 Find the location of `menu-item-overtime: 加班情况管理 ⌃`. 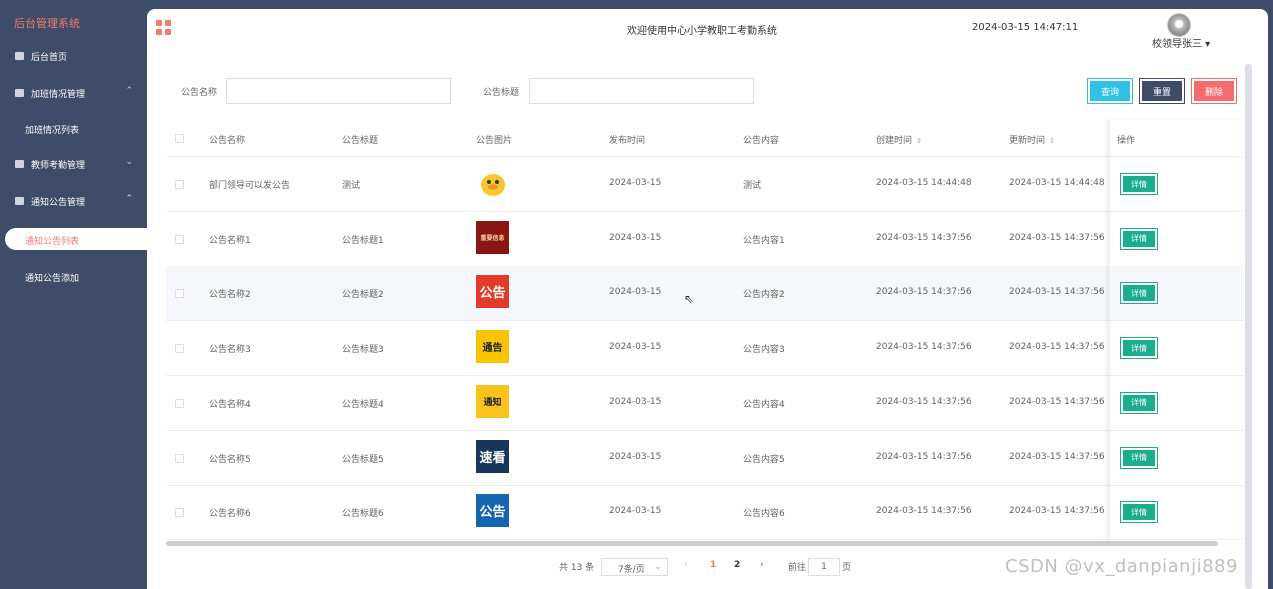

menu-item-overtime: 加班情况管理 ⌃ is located at coordinates (73, 93).